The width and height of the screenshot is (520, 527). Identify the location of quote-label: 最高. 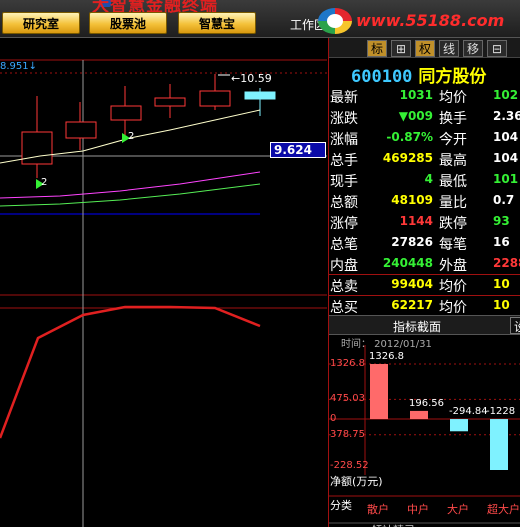
(453, 161).